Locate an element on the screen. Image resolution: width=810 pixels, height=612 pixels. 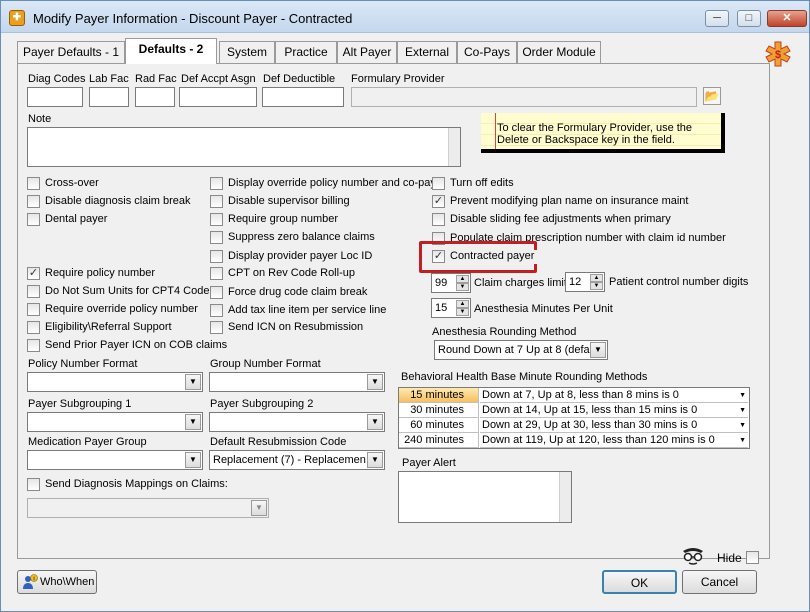
patient-control-digits-spinner: 12 ▲ ▼ is located at coordinates (585, 282).